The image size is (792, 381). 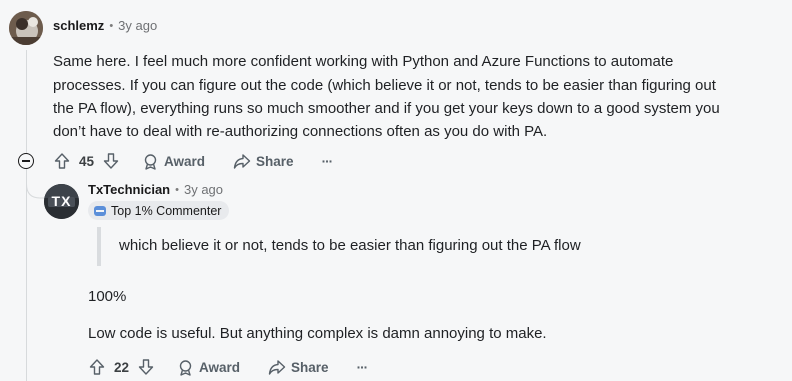 What do you see at coordinates (36, 183) in the screenshot?
I see `thread-branch-curve` at bounding box center [36, 183].